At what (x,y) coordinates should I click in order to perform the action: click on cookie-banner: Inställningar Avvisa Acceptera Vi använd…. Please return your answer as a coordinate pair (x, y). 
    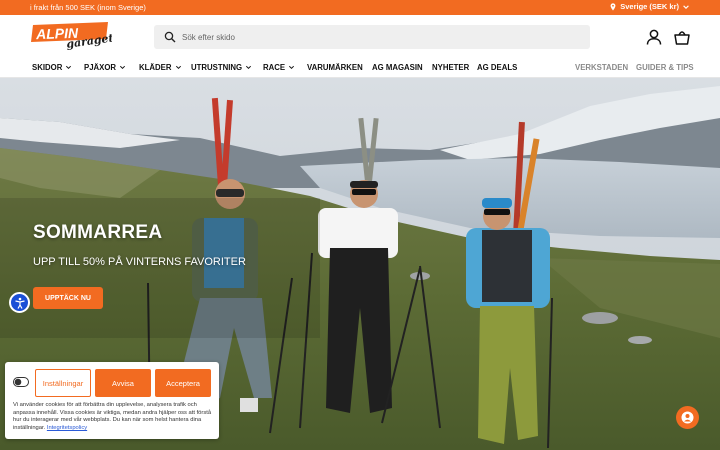
    Looking at the image, I should click on (112, 400).